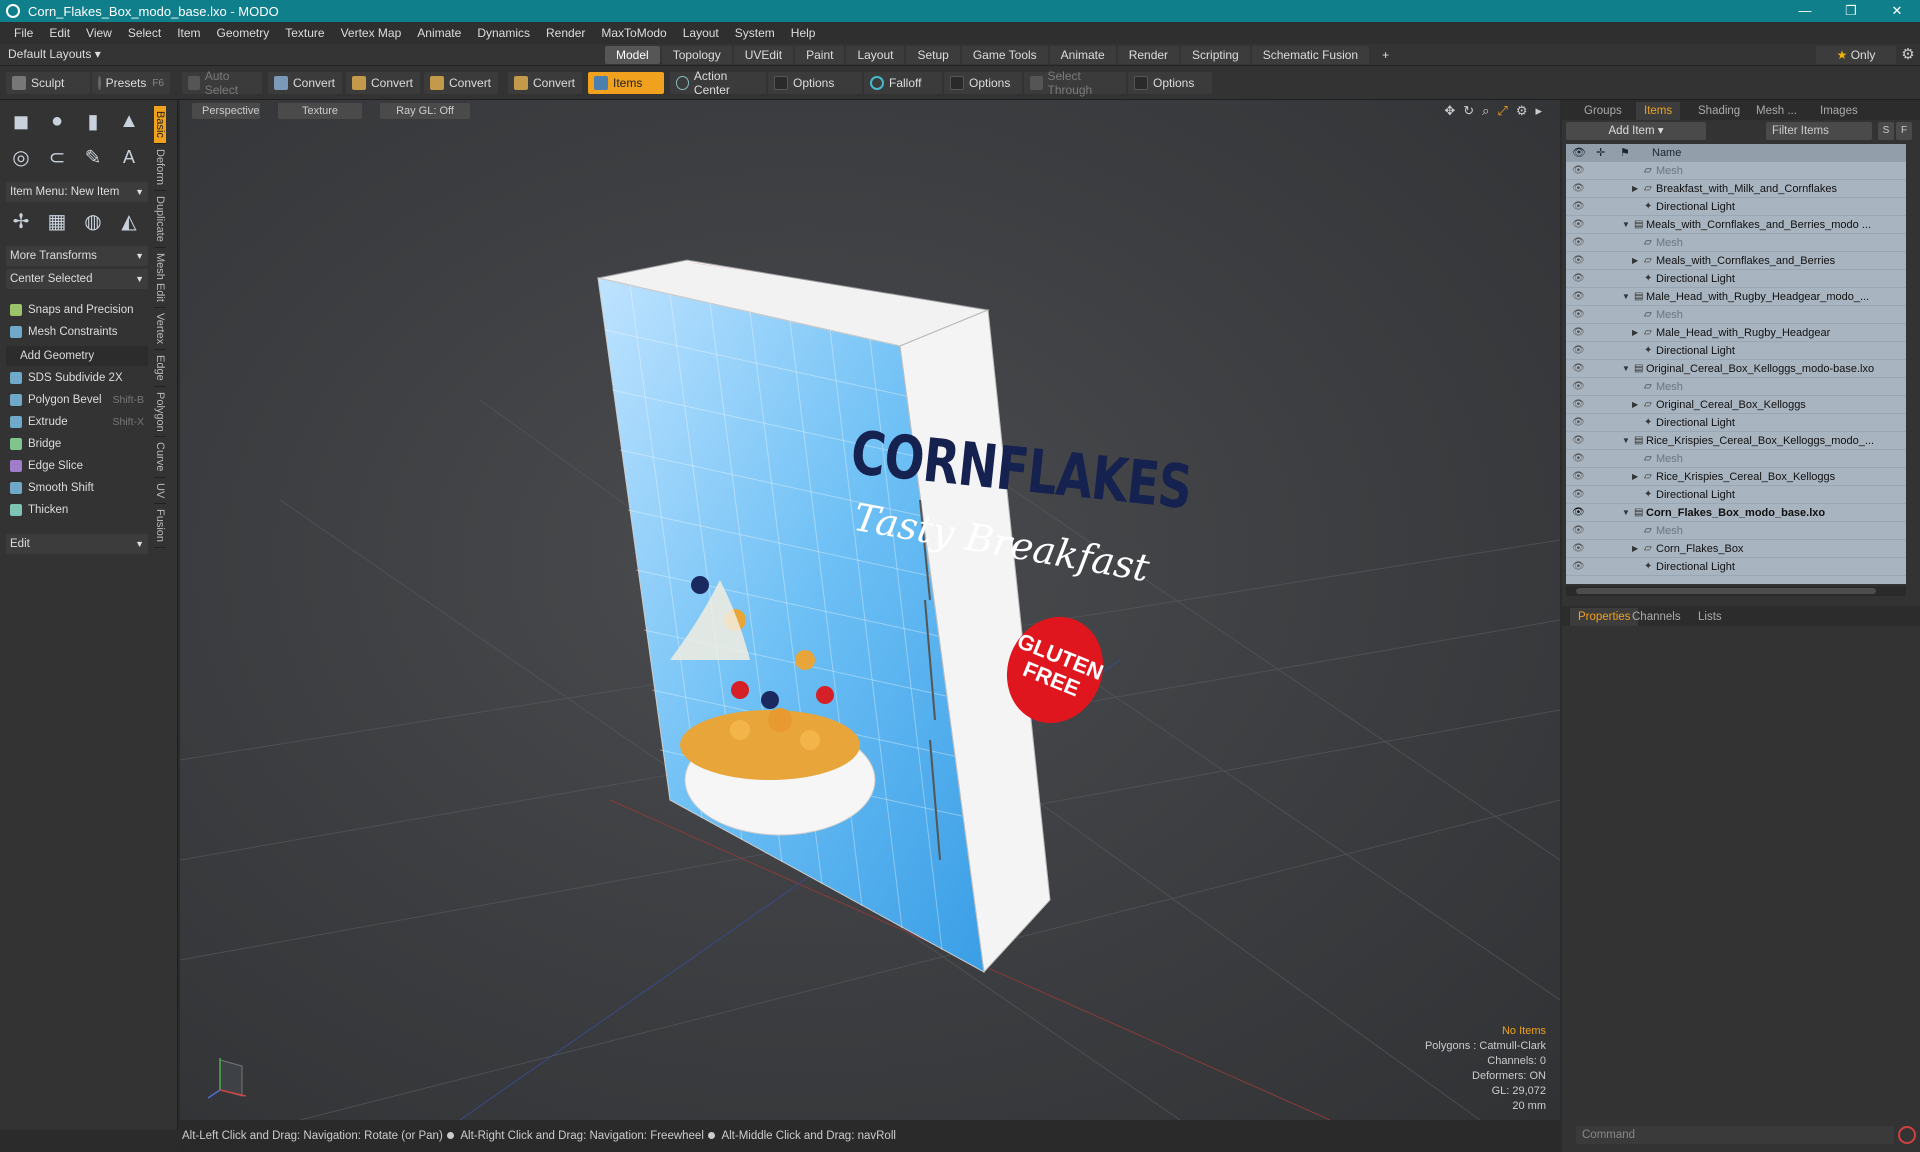 The image size is (1920, 1152). What do you see at coordinates (1719, 111) in the screenshot?
I see `tab-shading: Shading` at bounding box center [1719, 111].